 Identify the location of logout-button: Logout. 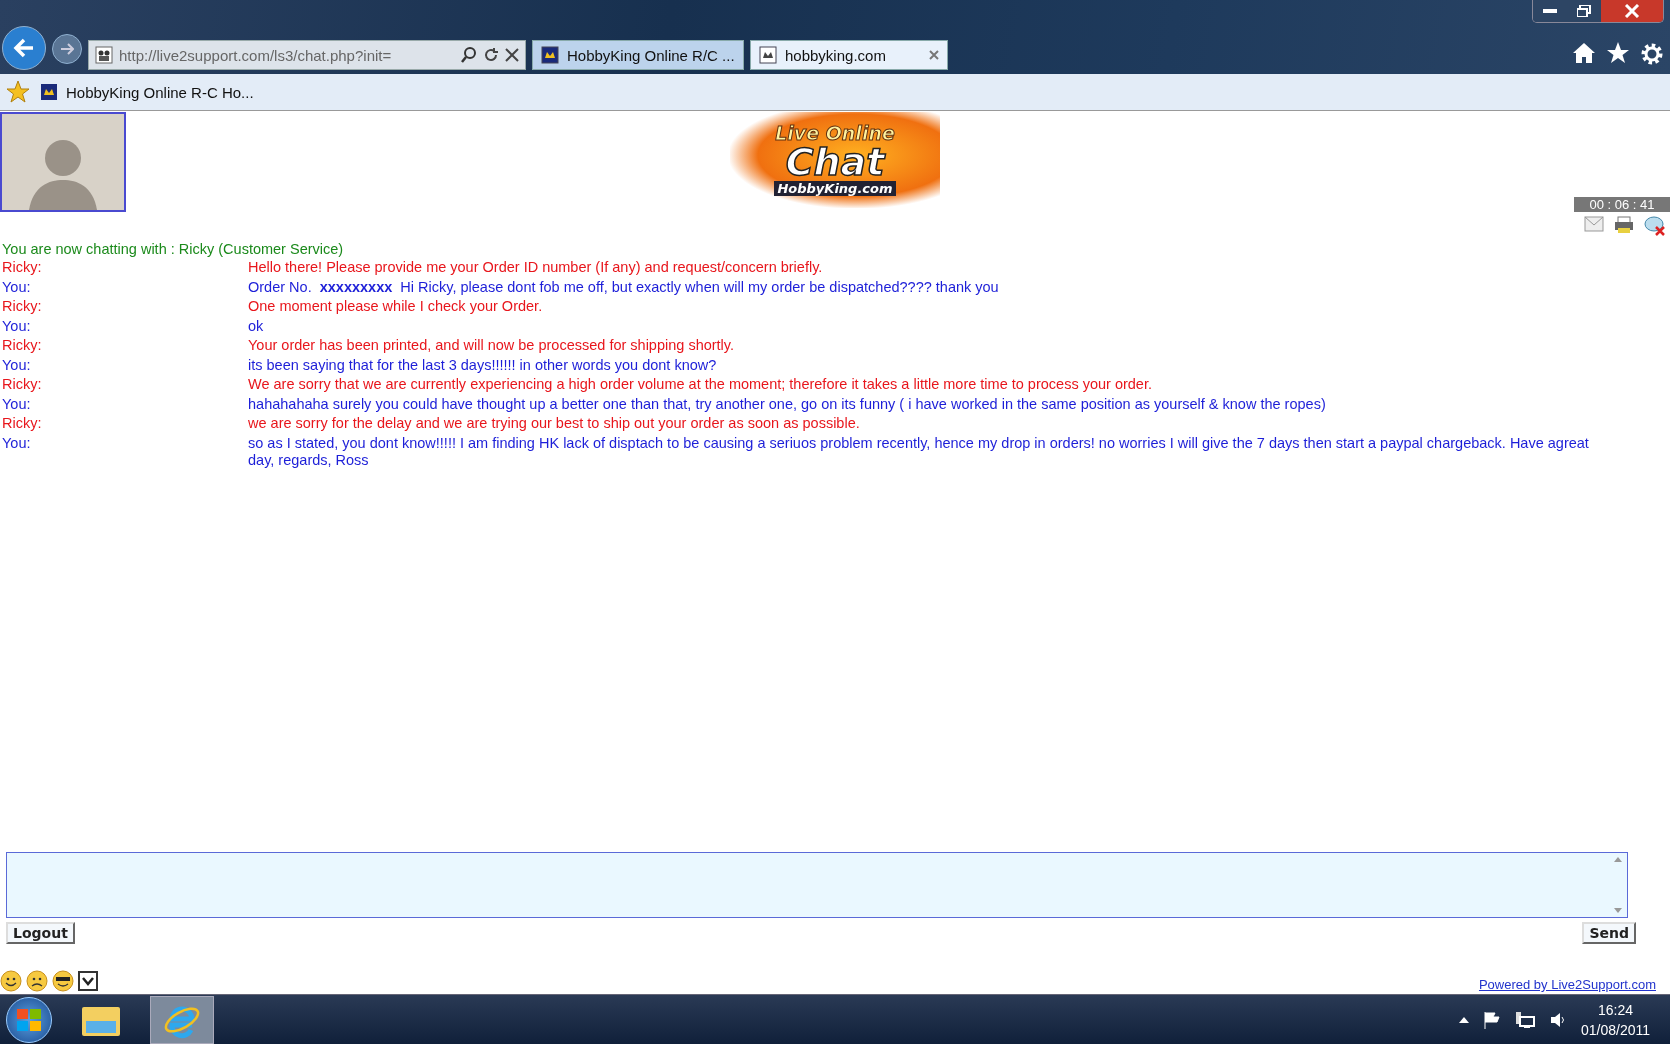
(40, 933).